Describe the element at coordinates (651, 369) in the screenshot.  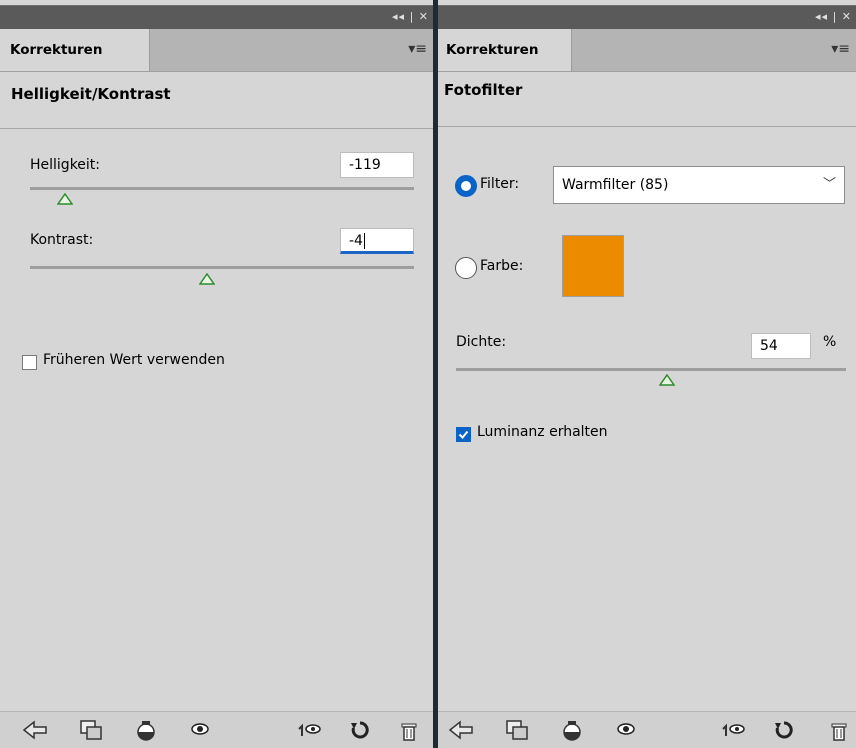
I see `density-slider-track` at that location.